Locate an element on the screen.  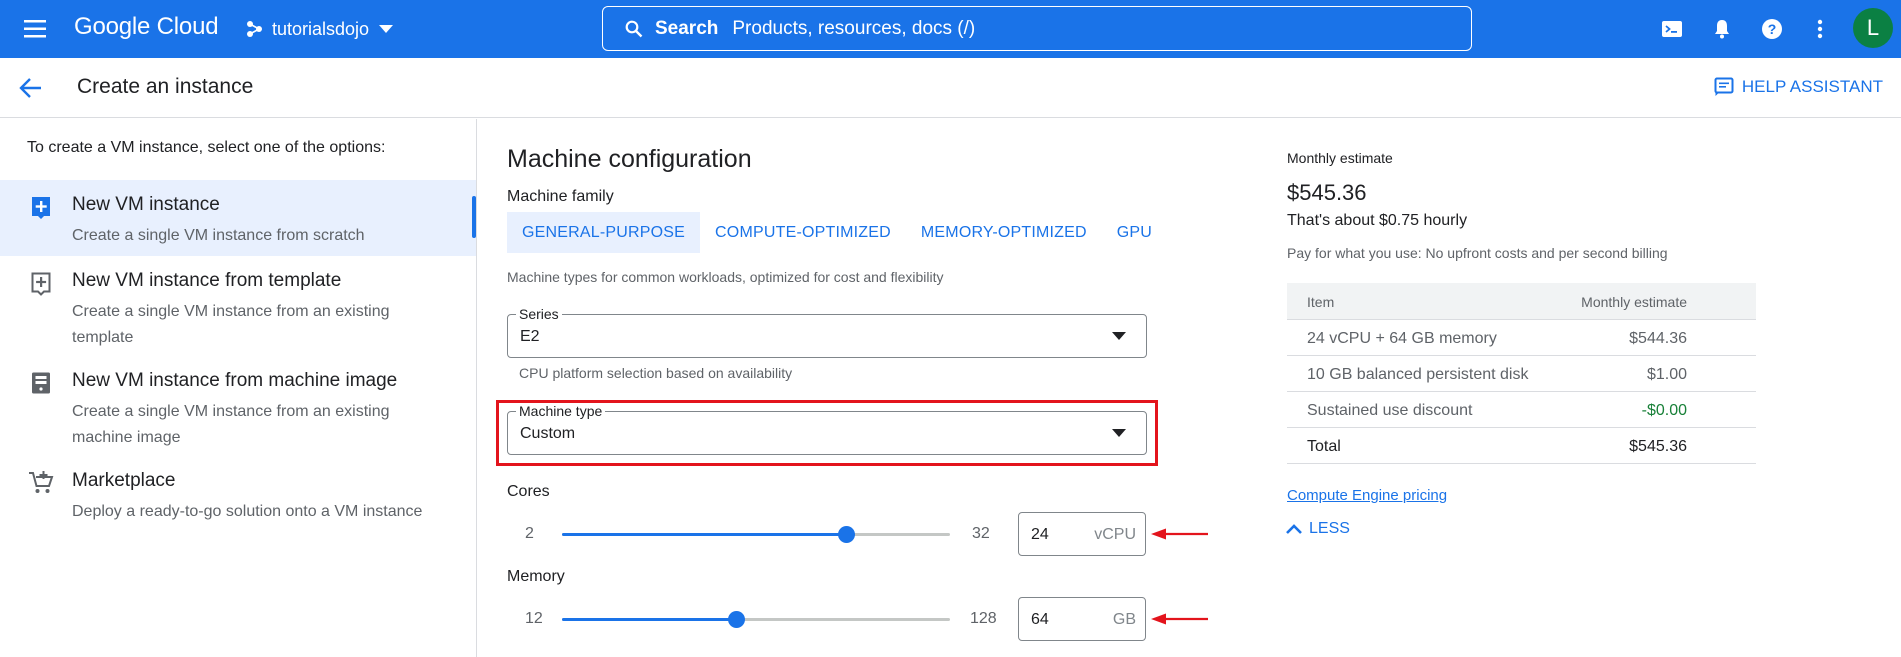
row-item: 24 vCPU + 64 GB memory is located at coordinates (1402, 338).